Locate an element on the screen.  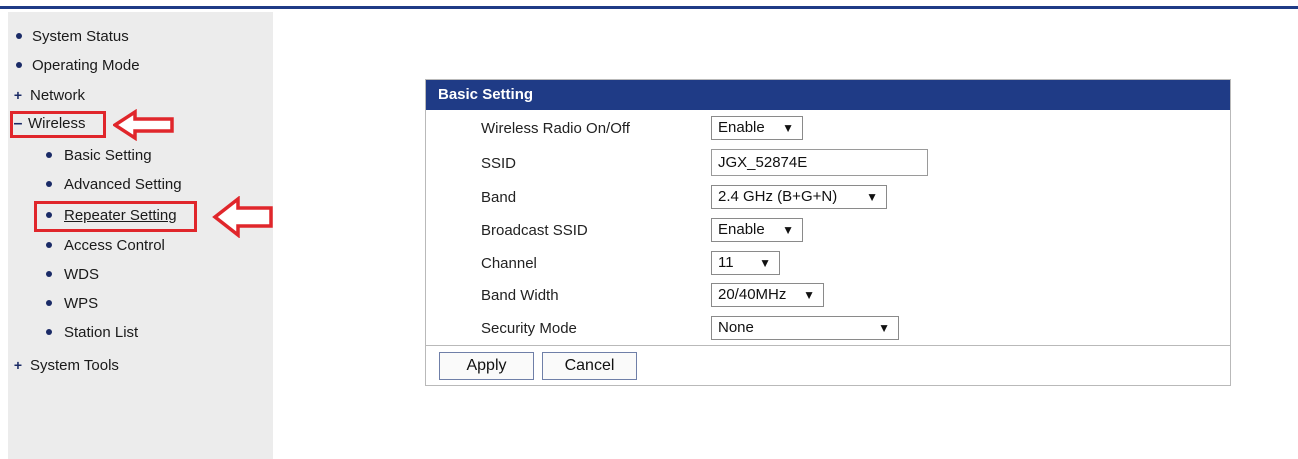
sidebar-item-advanced-setting: Advanced Setting is located at coordinates (114, 185).